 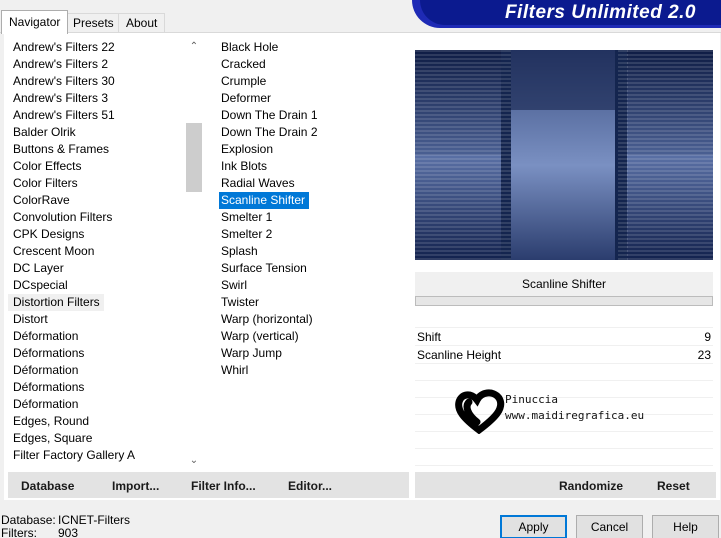 What do you see at coordinates (105, 455) in the screenshot?
I see `category-item: Filter Factory Gallery A` at bounding box center [105, 455].